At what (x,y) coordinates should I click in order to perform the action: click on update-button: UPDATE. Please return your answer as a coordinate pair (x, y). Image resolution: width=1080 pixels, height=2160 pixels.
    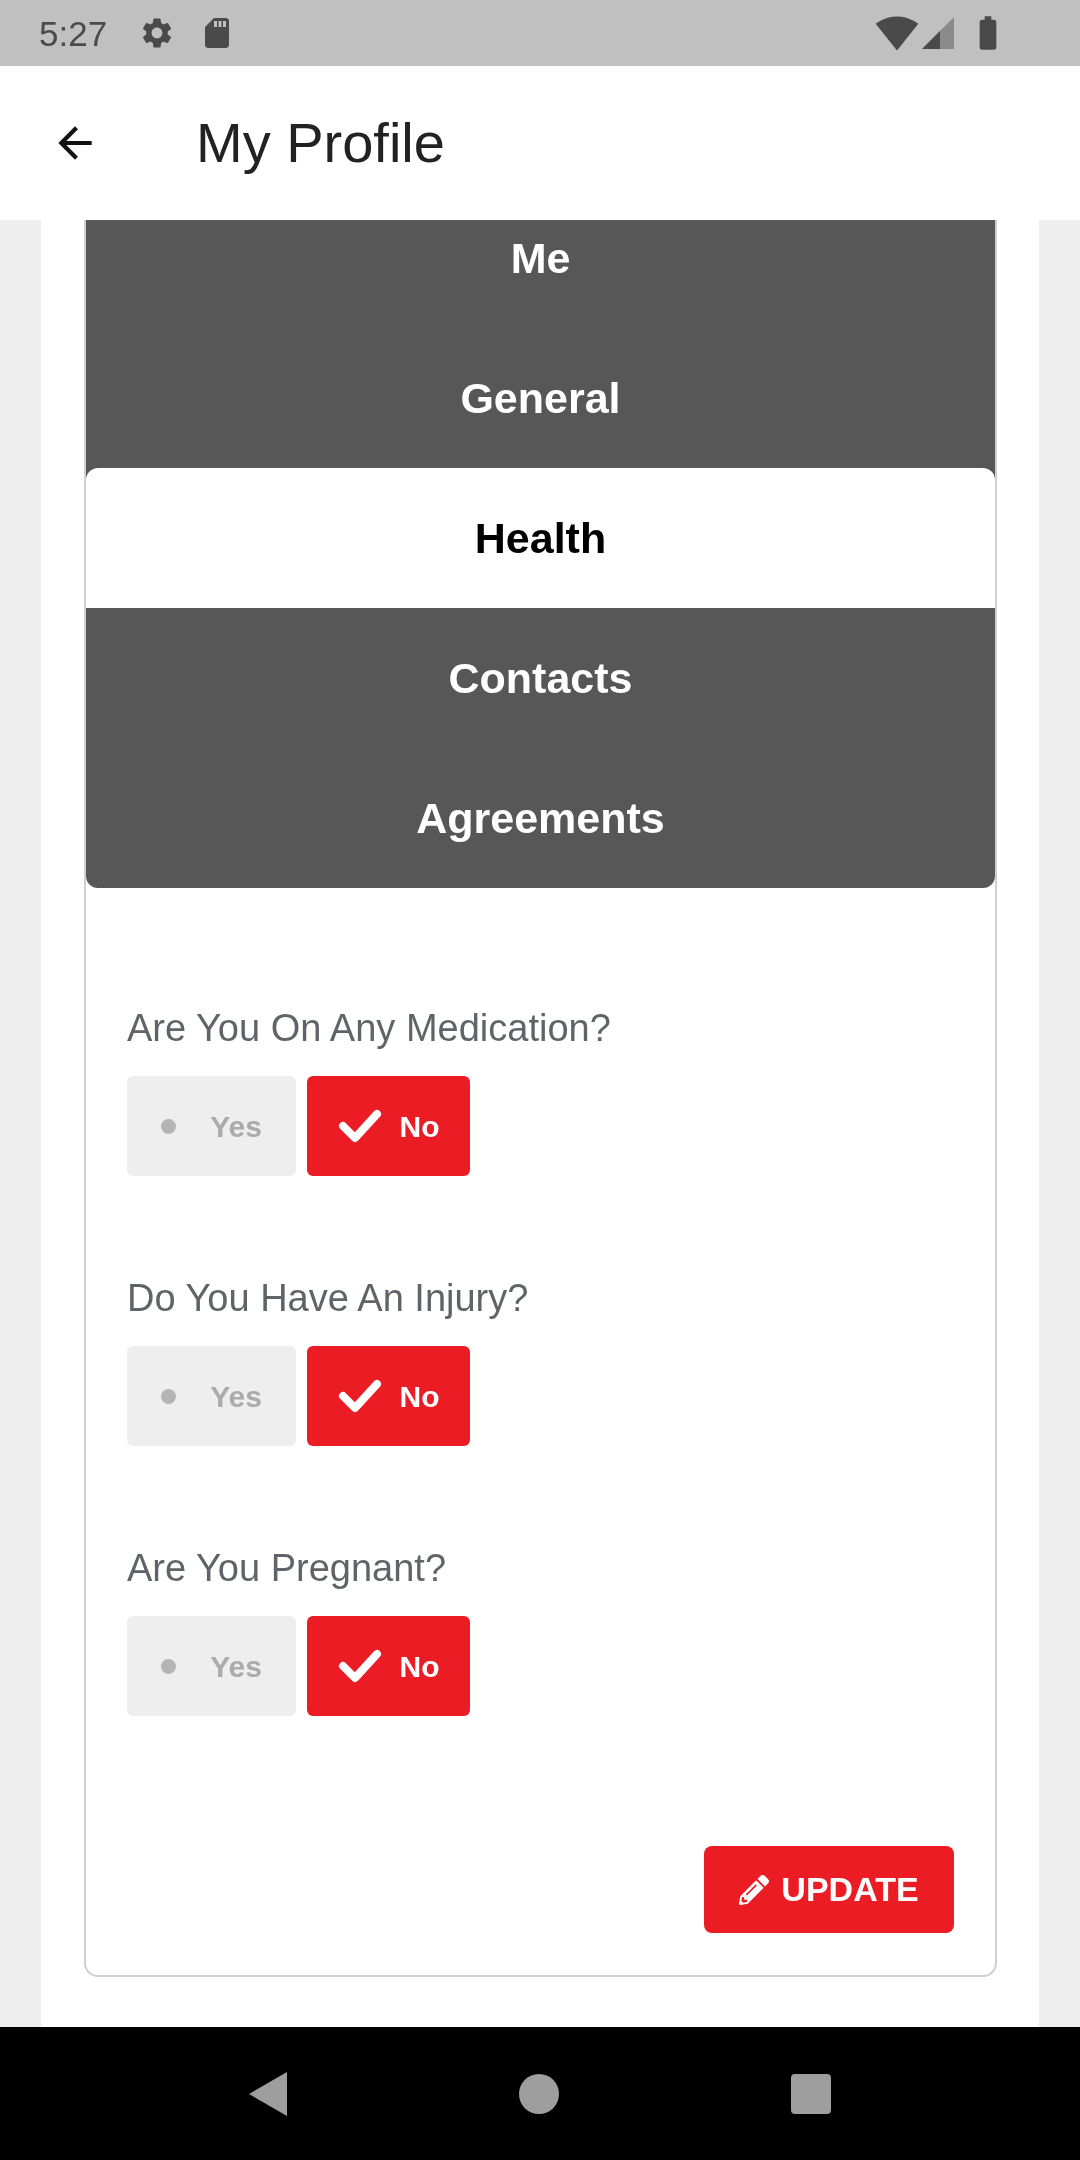
    Looking at the image, I should click on (829, 1889).